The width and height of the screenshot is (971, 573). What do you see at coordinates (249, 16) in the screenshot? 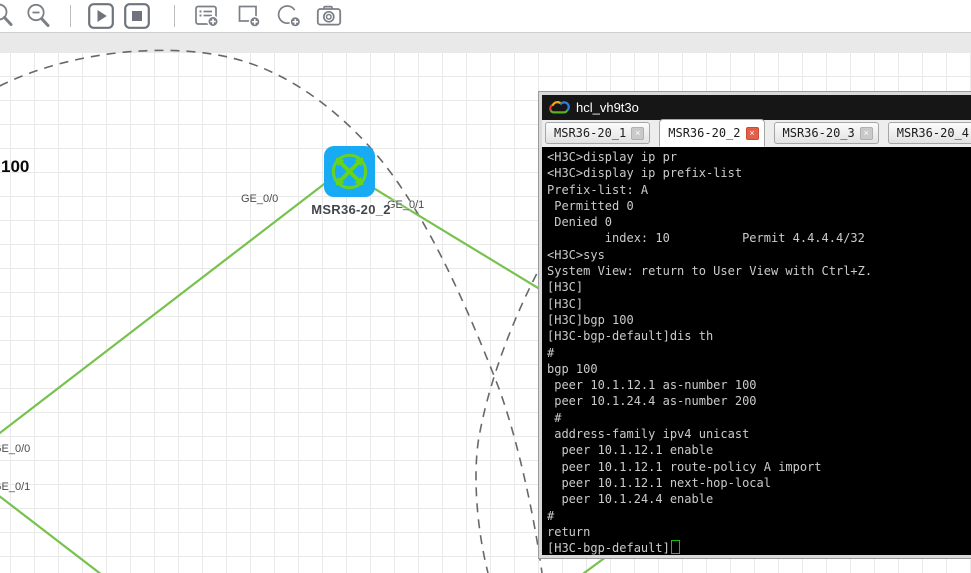
I see `add-frame-icon` at bounding box center [249, 16].